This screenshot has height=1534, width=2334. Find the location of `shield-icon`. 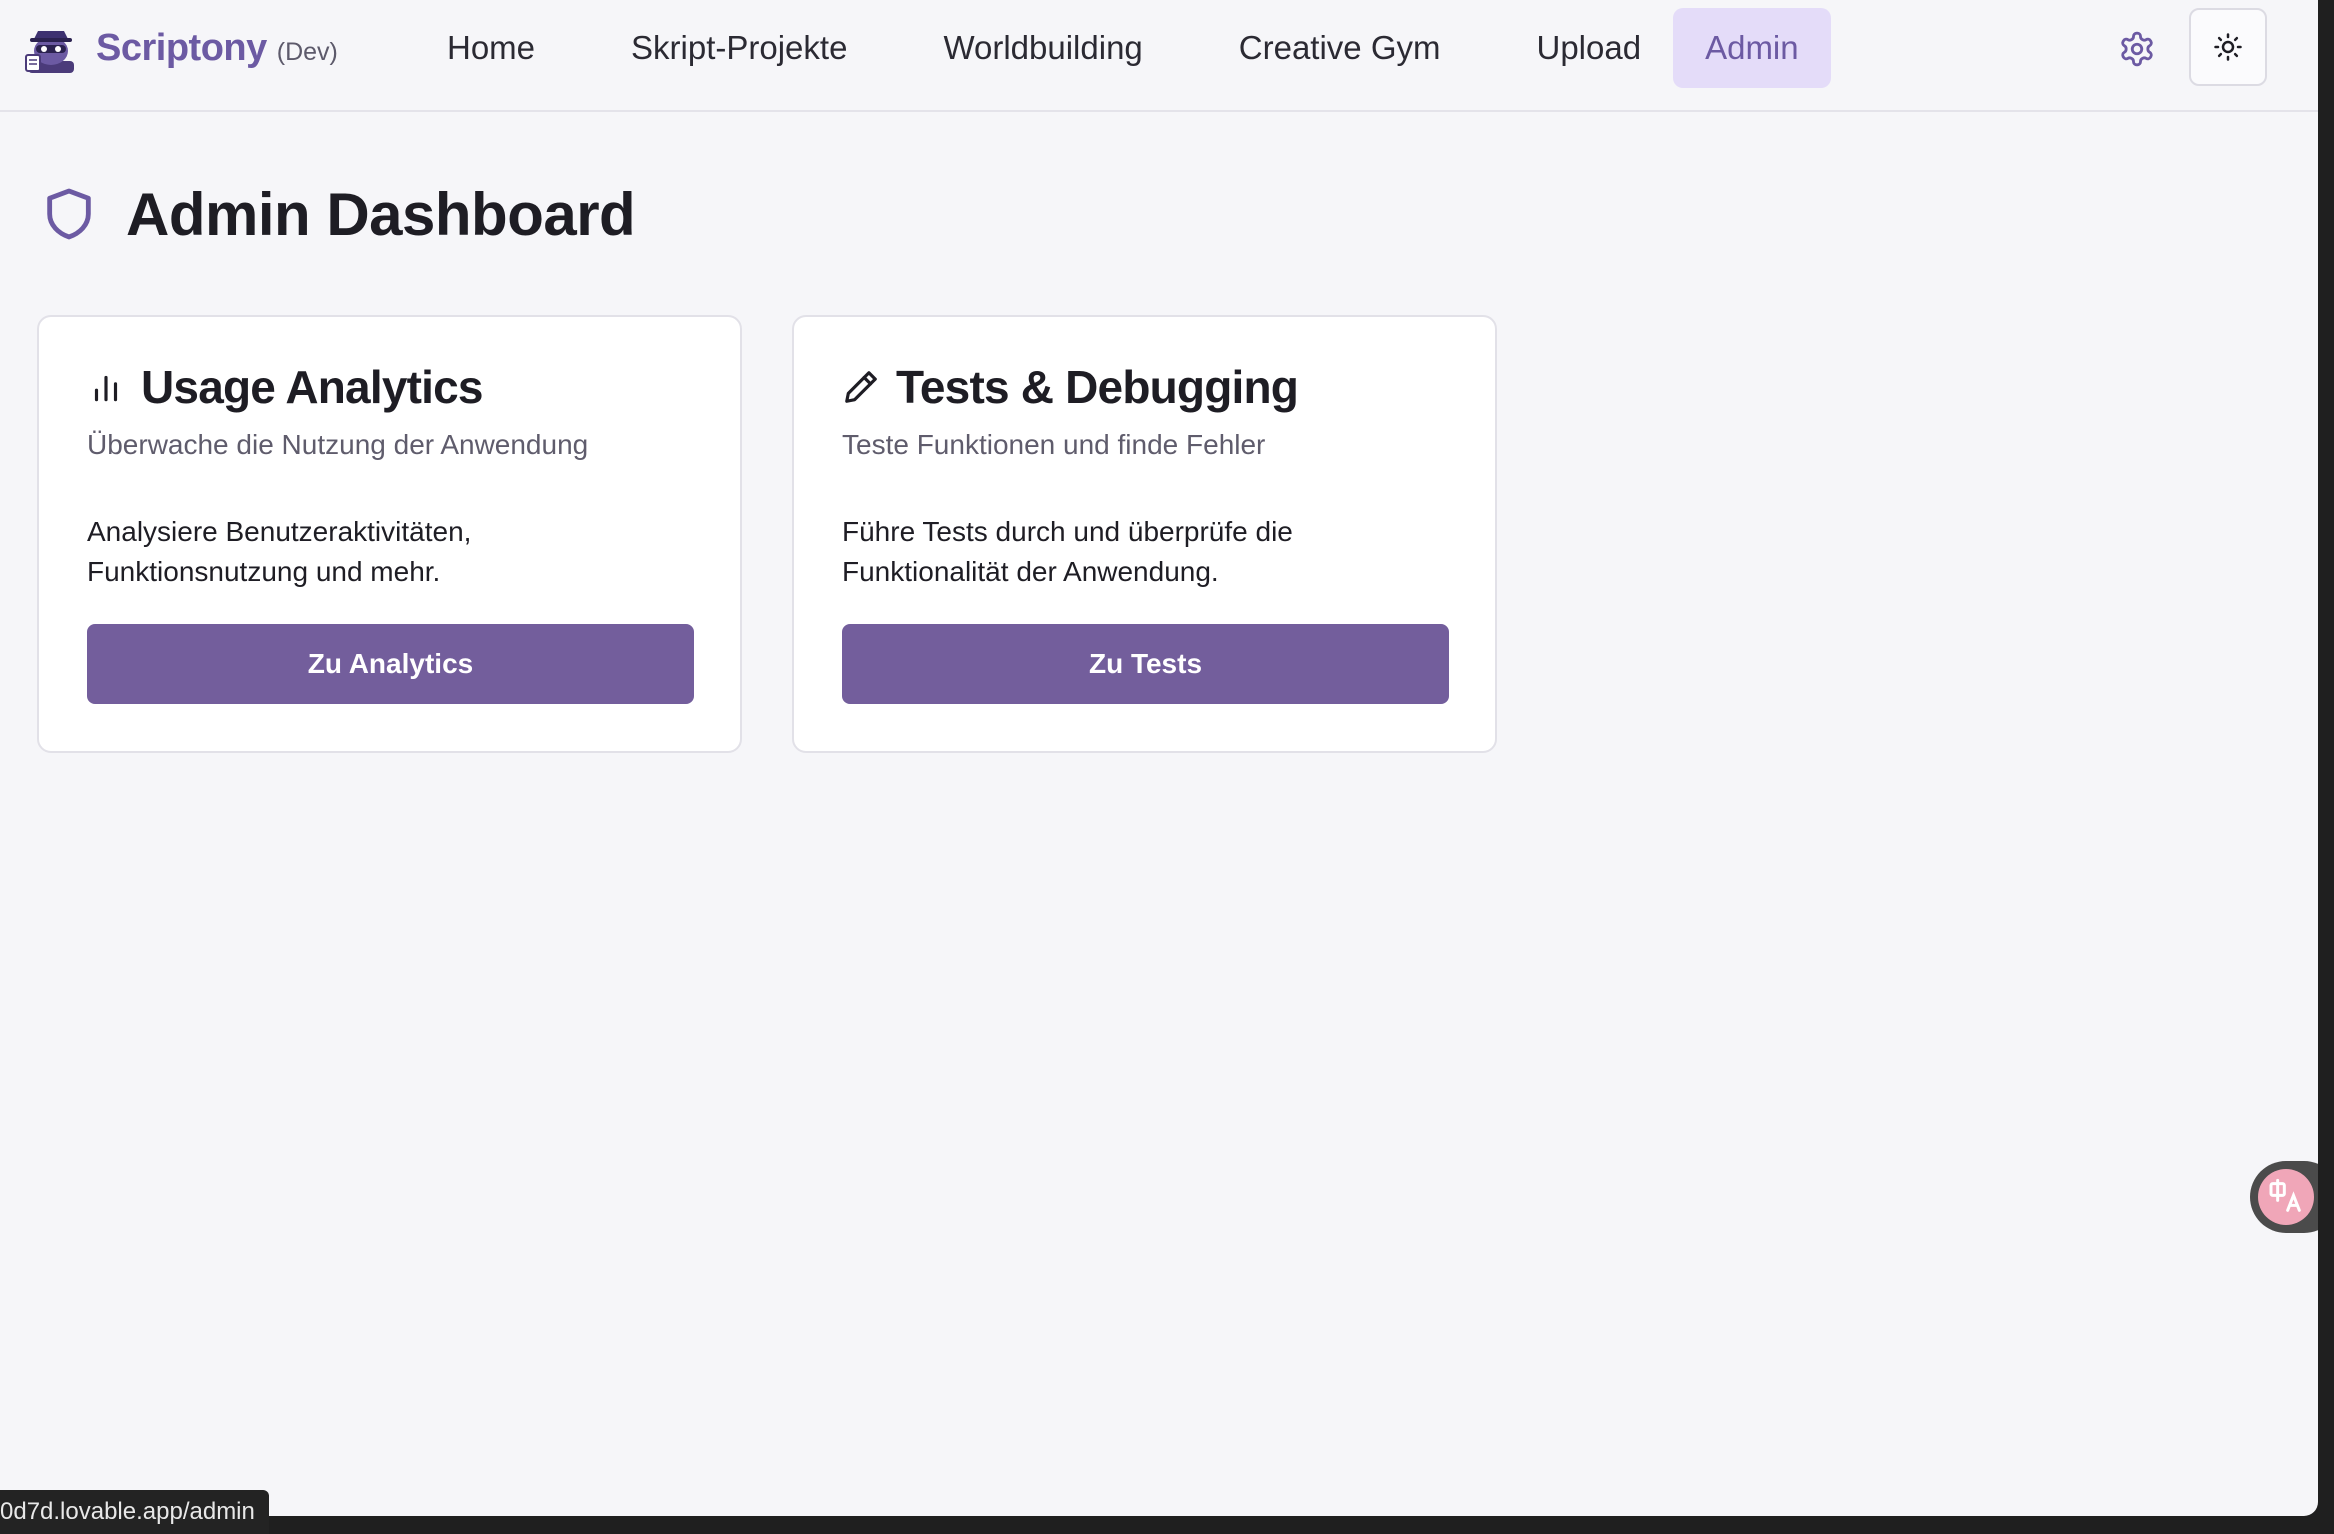

shield-icon is located at coordinates (69, 214).